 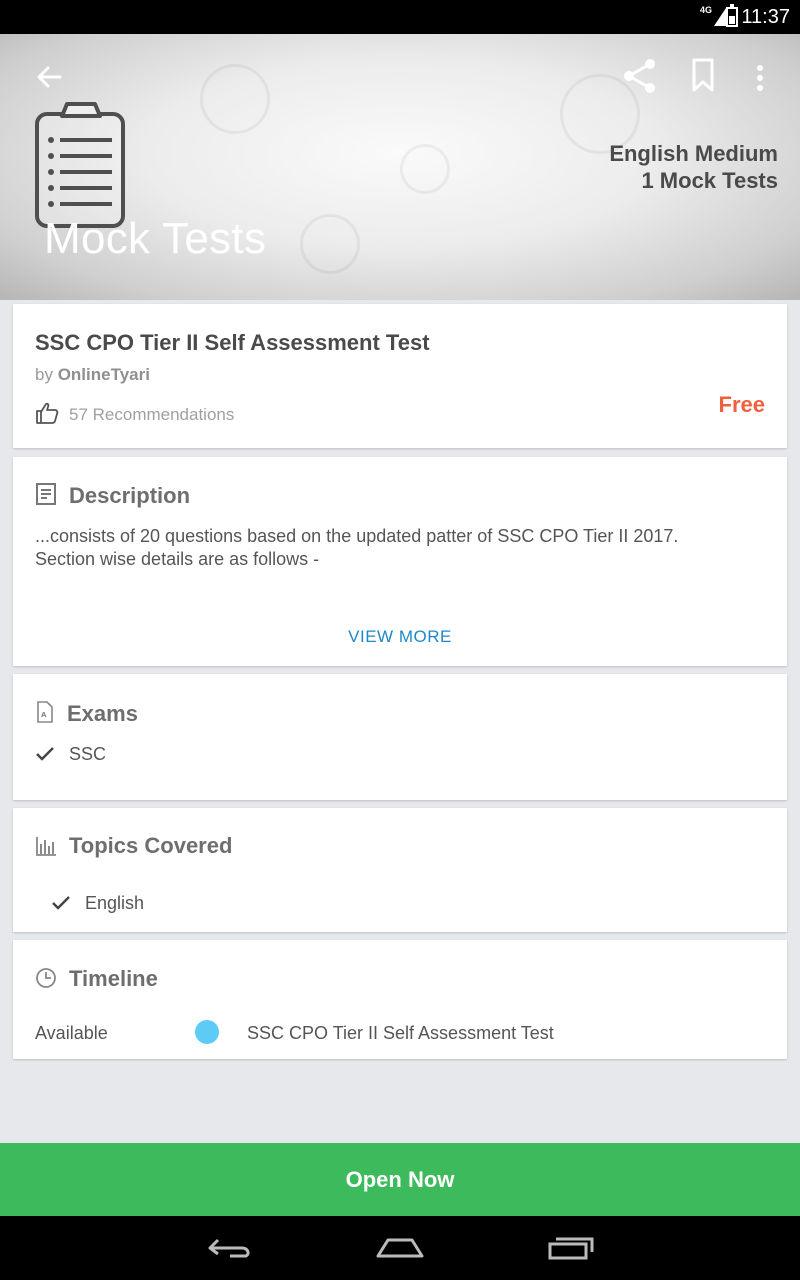 I want to click on bar-chart-icon, so click(x=46, y=846).